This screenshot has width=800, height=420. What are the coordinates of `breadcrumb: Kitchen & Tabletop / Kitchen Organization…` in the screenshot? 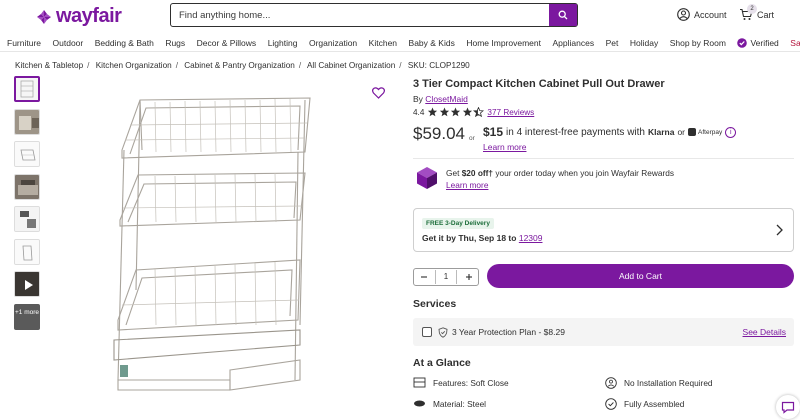 It's located at (242, 65).